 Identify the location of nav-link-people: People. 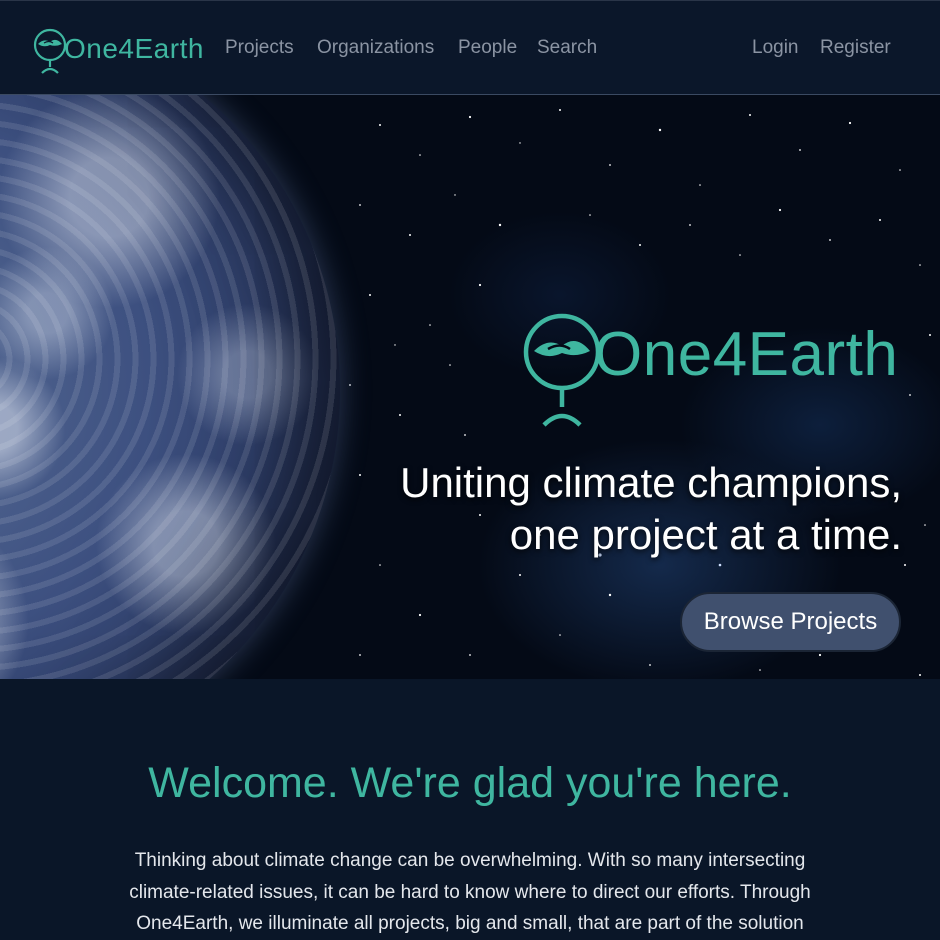
(487, 48).